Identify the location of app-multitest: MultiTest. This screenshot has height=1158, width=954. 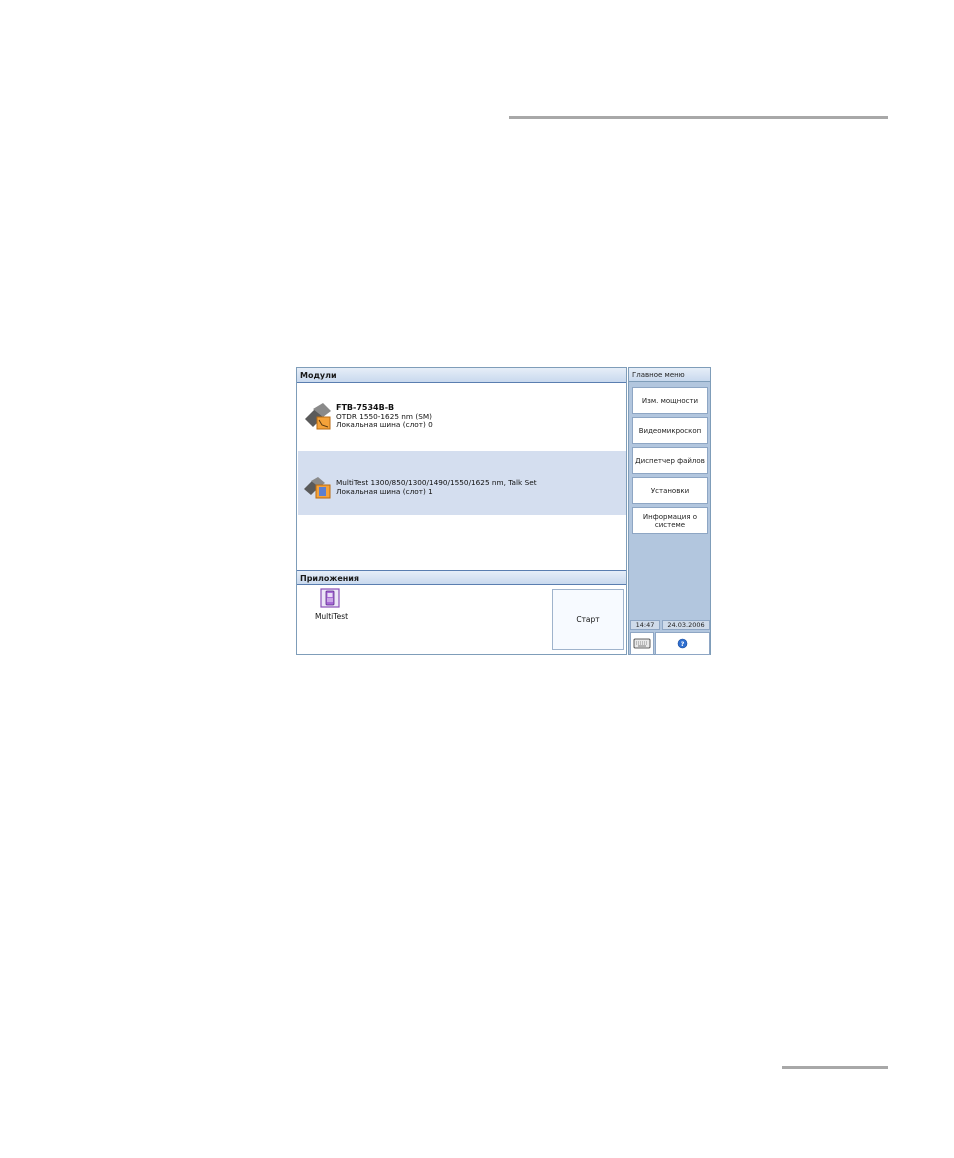
(331, 608).